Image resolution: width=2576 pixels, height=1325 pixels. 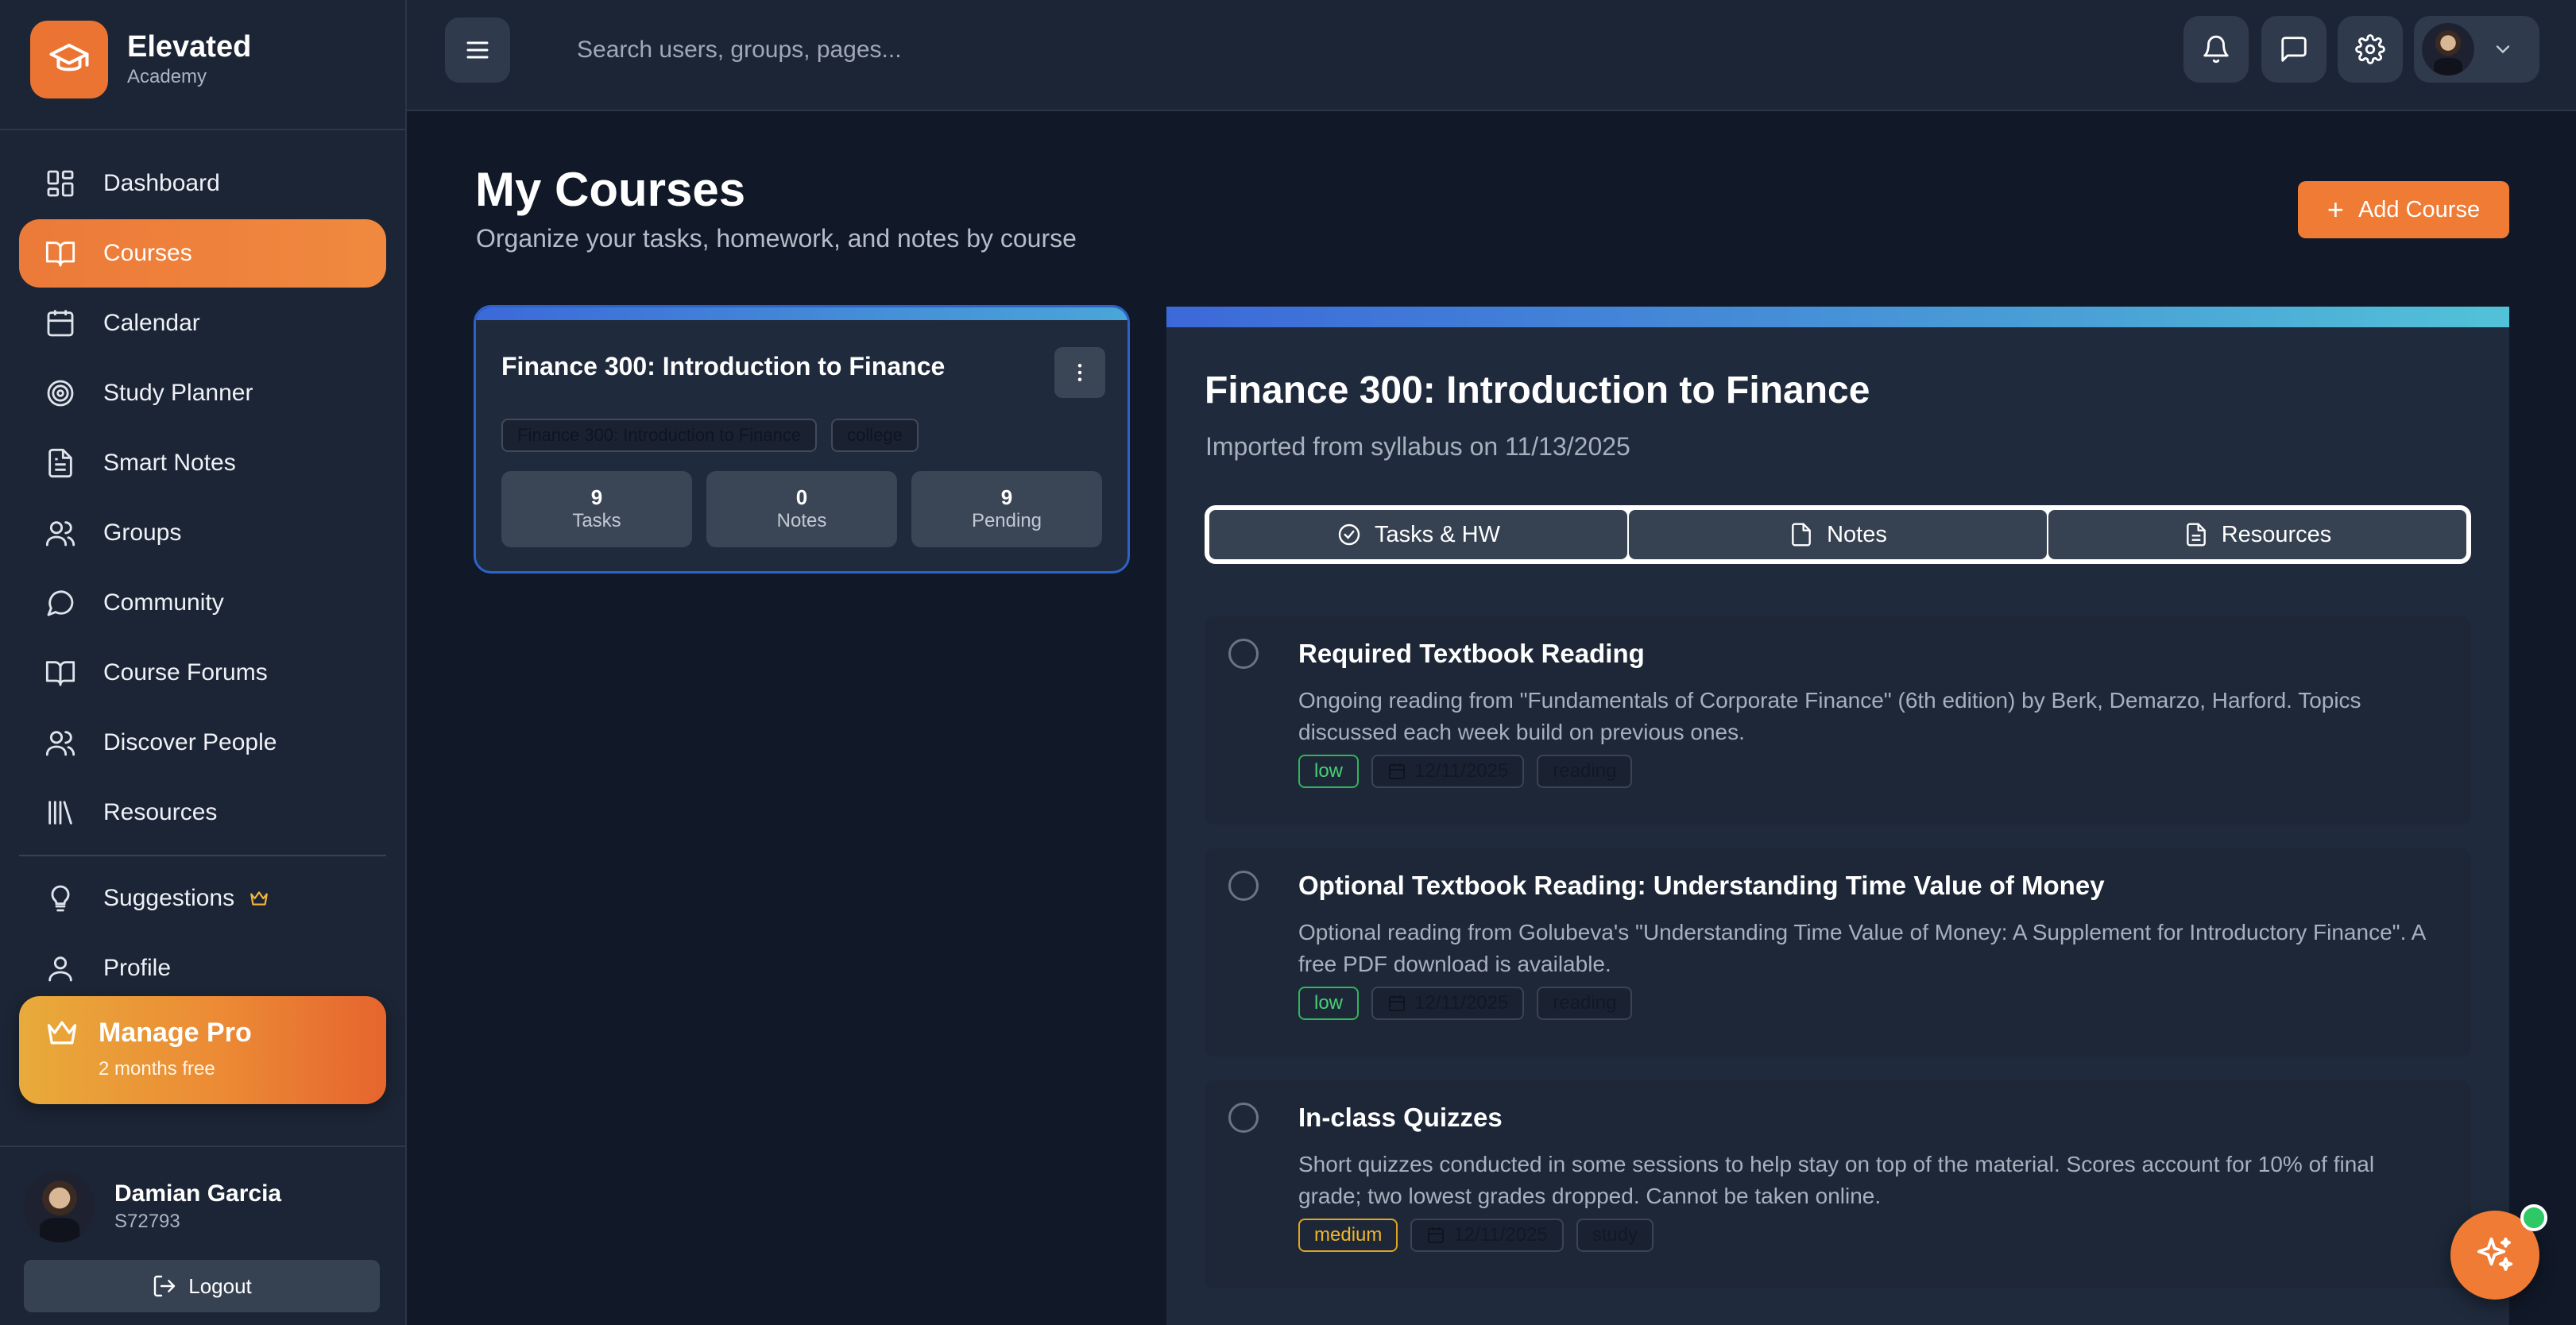 I want to click on notifications-button, so click(x=2216, y=49).